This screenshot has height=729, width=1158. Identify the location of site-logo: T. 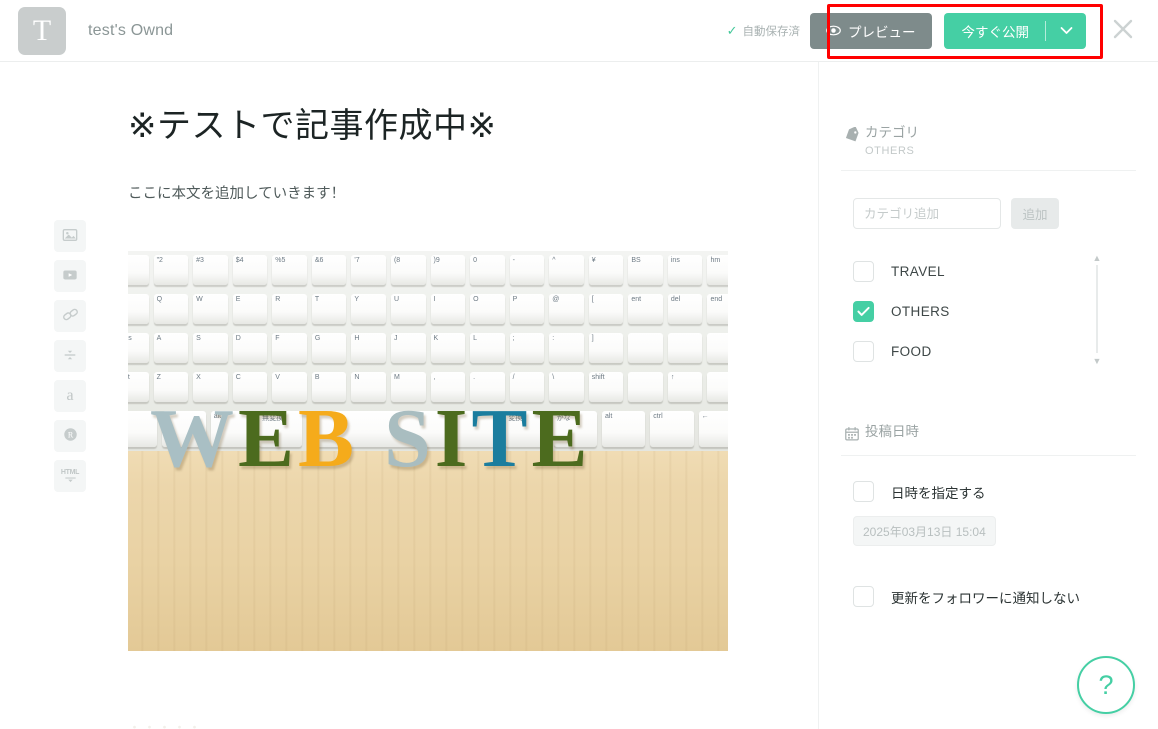
(42, 30).